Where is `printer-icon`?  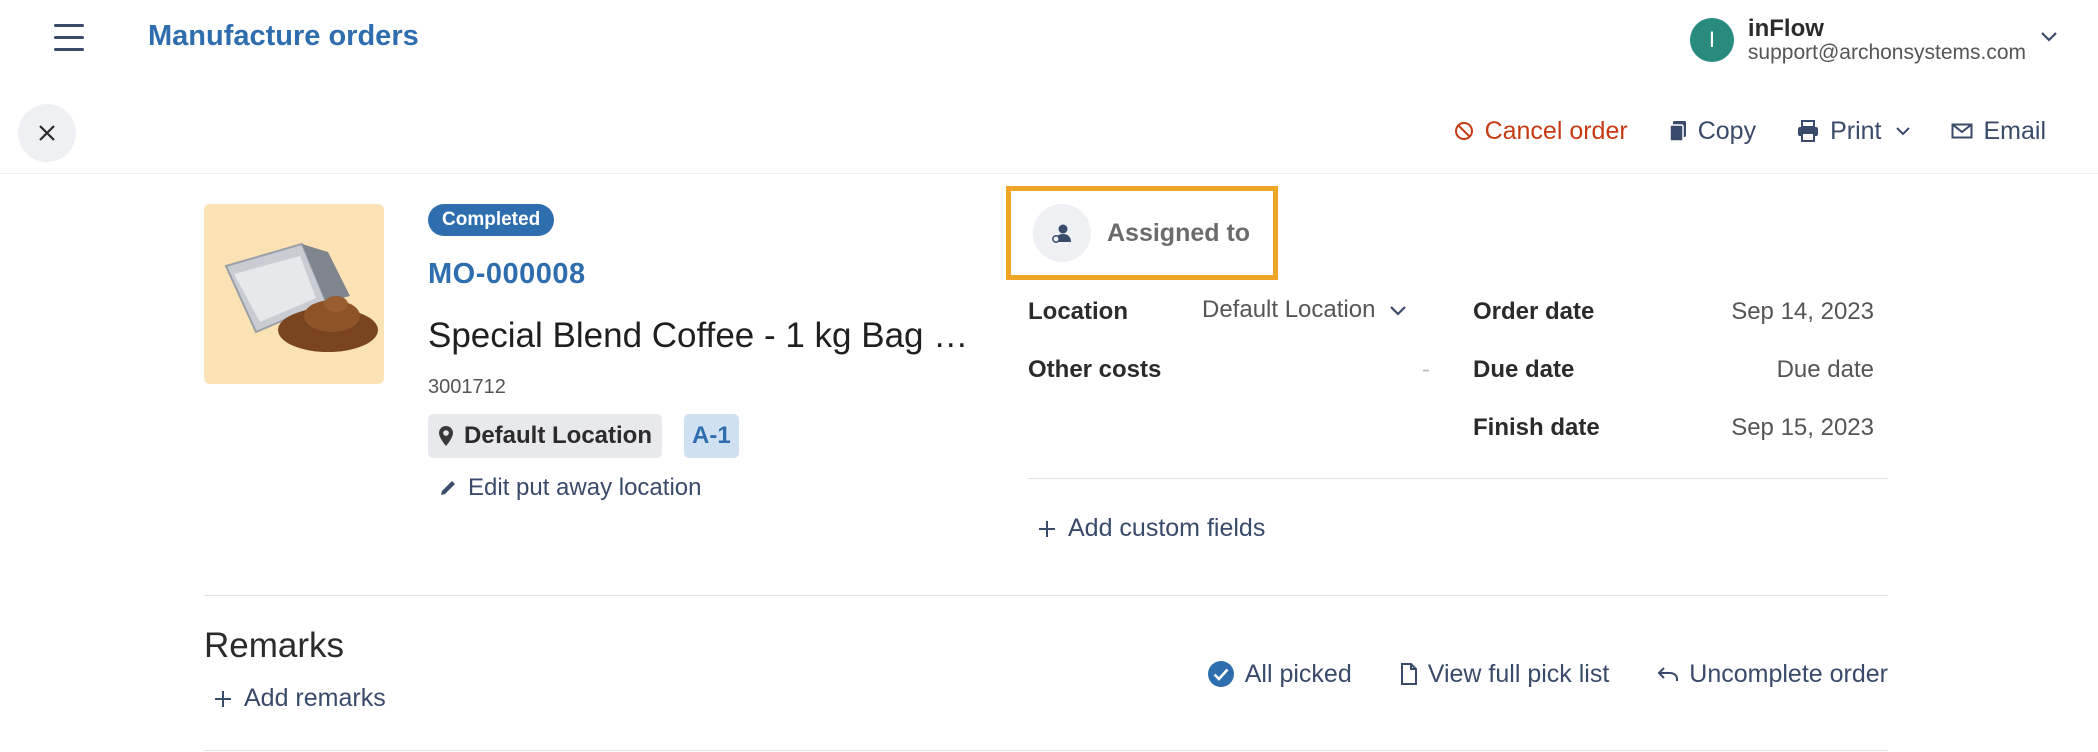
printer-icon is located at coordinates (1808, 131).